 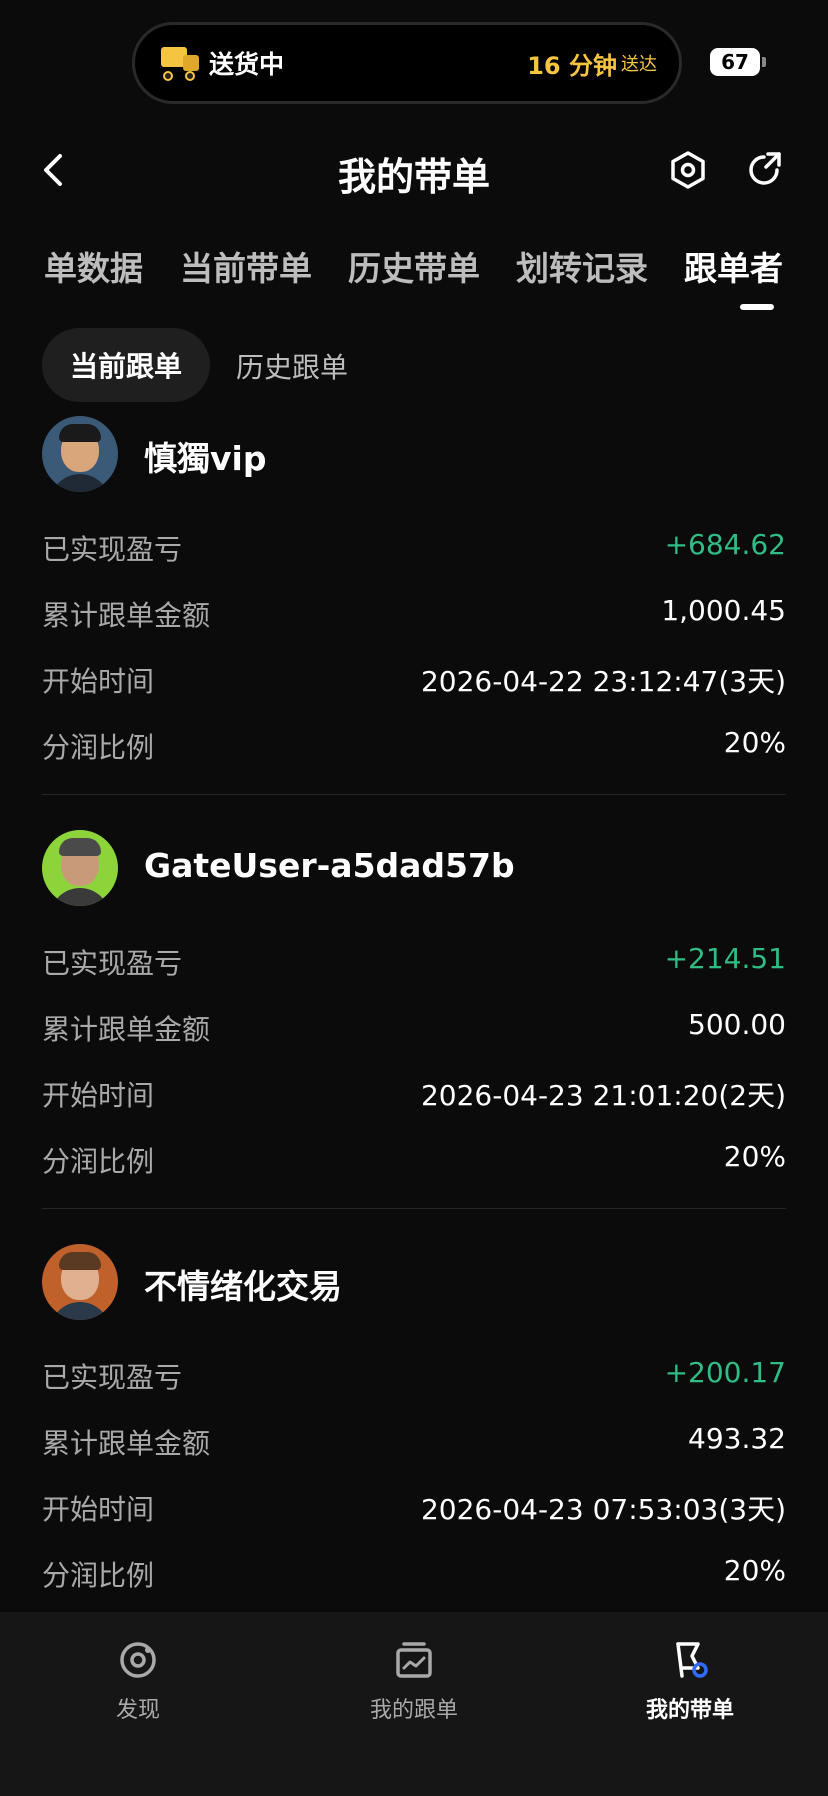 I want to click on pnl-value: +684.62, so click(x=725, y=544).